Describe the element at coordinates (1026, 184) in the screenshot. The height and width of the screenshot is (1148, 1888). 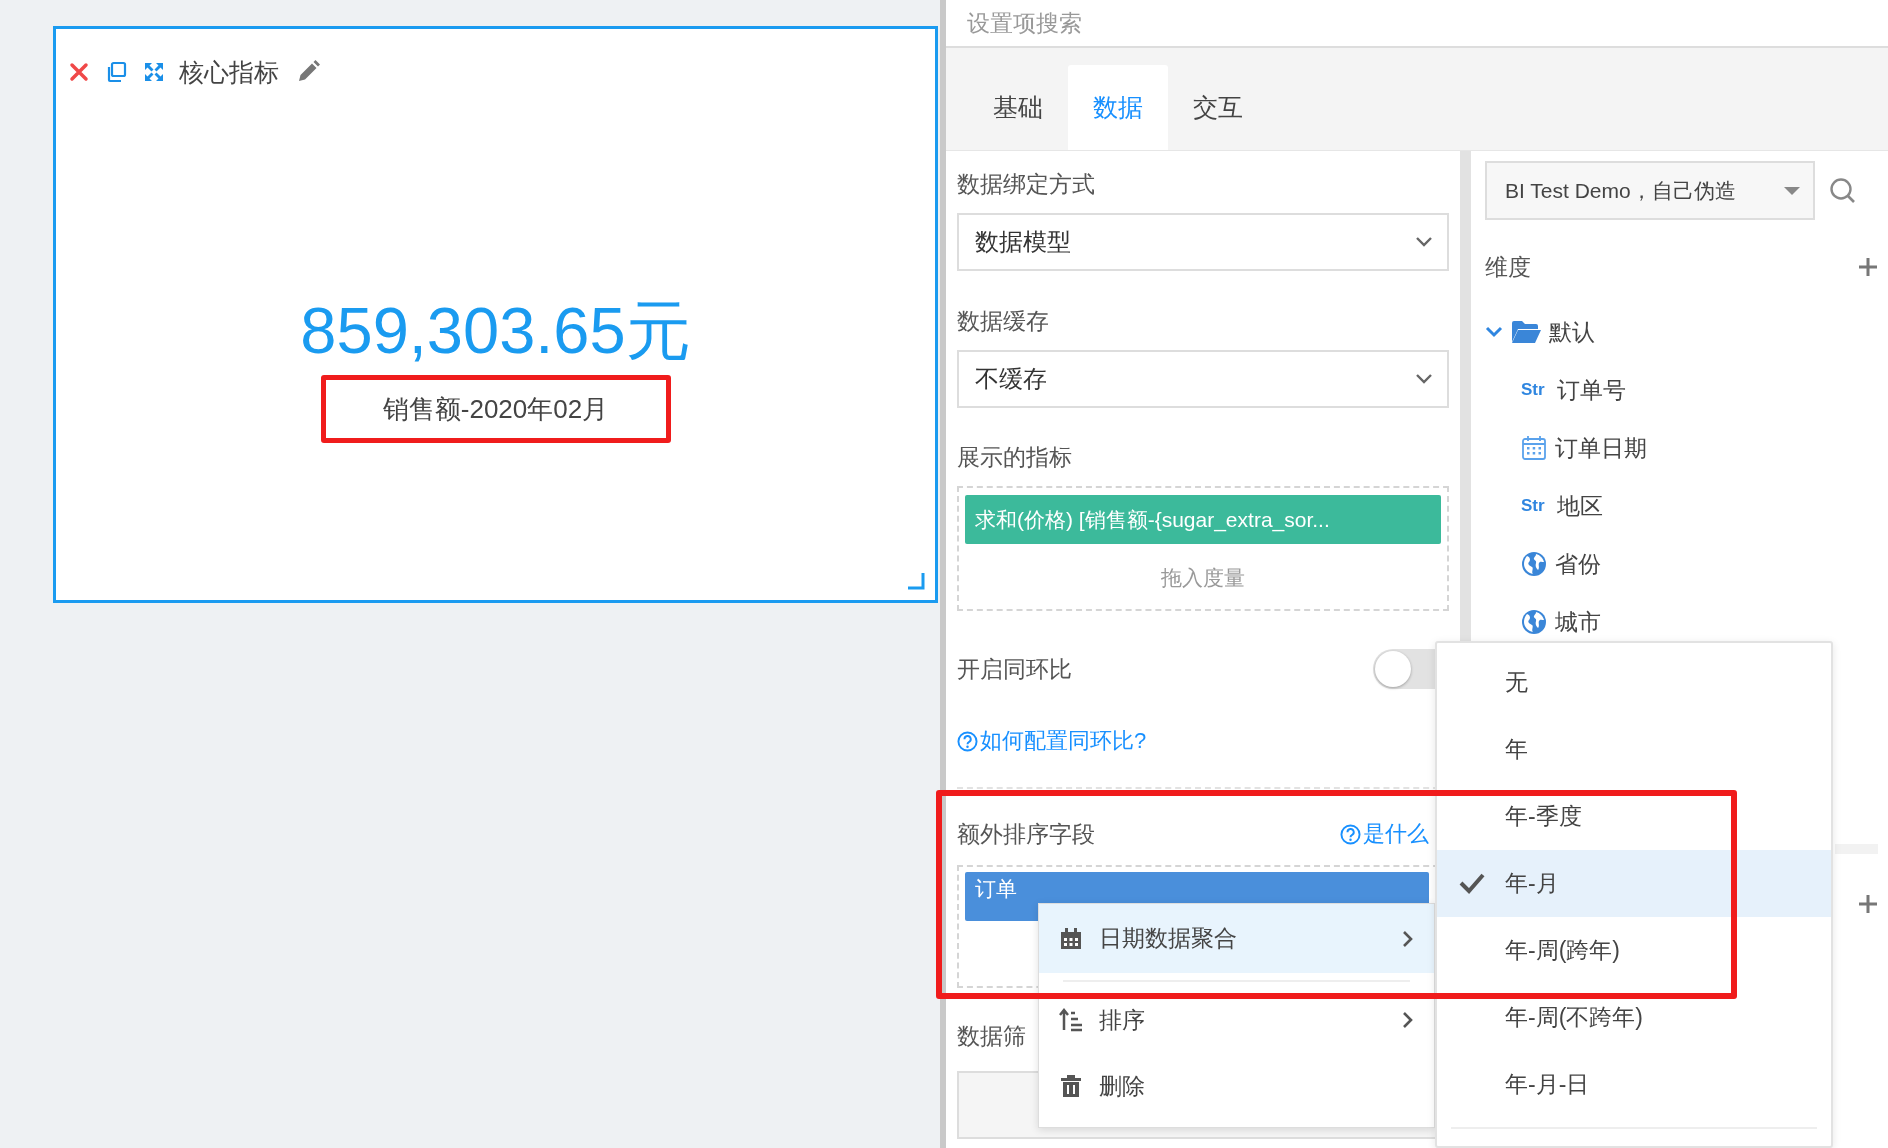
I see `field-label: 数据绑定方式` at that location.